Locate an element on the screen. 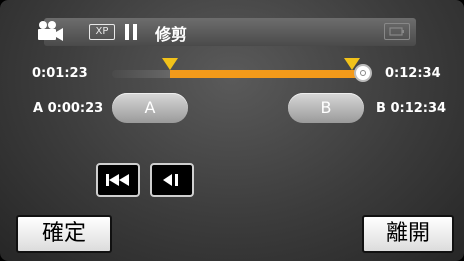  screen-title: 修剪 is located at coordinates (171, 34).